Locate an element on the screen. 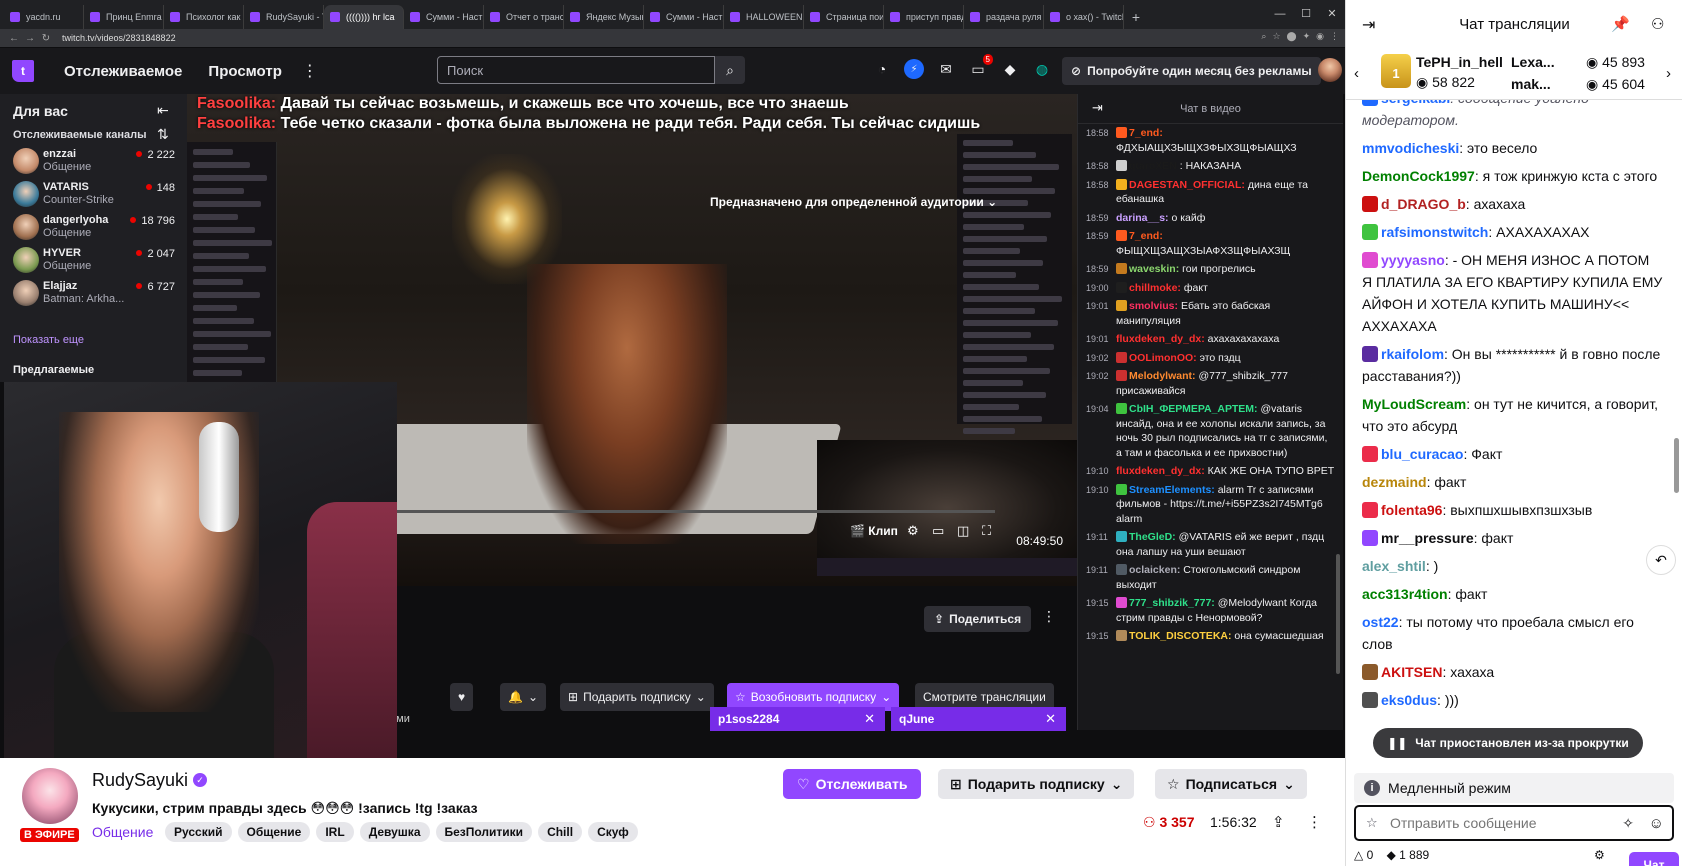 The width and height of the screenshot is (1682, 866). fullscreen-icon: ⛶ is located at coordinates (986, 531).